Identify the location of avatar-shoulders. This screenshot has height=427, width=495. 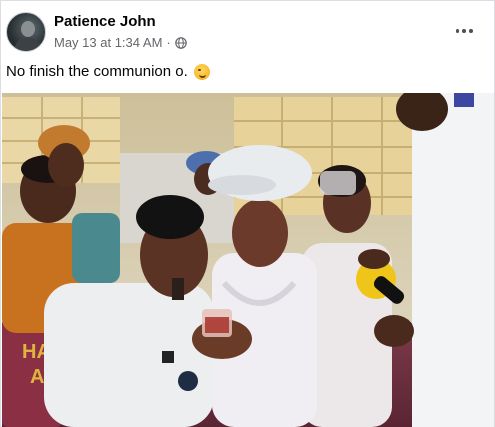
(28, 44).